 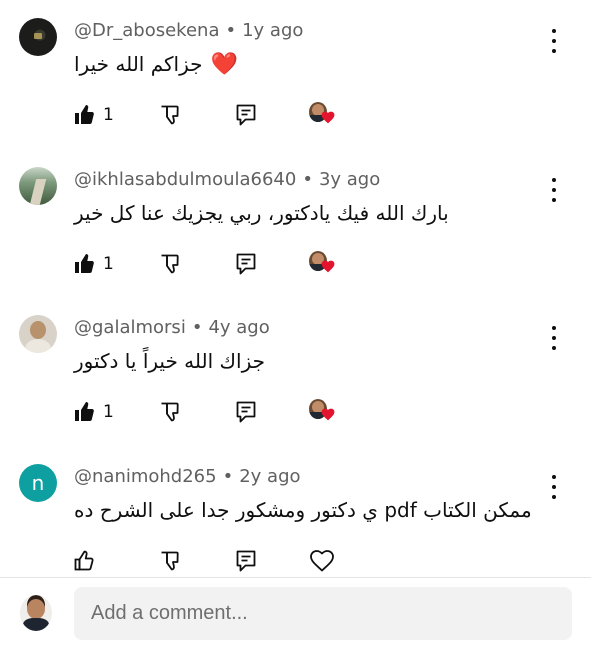 I want to click on comment-age: 2y ago, so click(x=269, y=476).